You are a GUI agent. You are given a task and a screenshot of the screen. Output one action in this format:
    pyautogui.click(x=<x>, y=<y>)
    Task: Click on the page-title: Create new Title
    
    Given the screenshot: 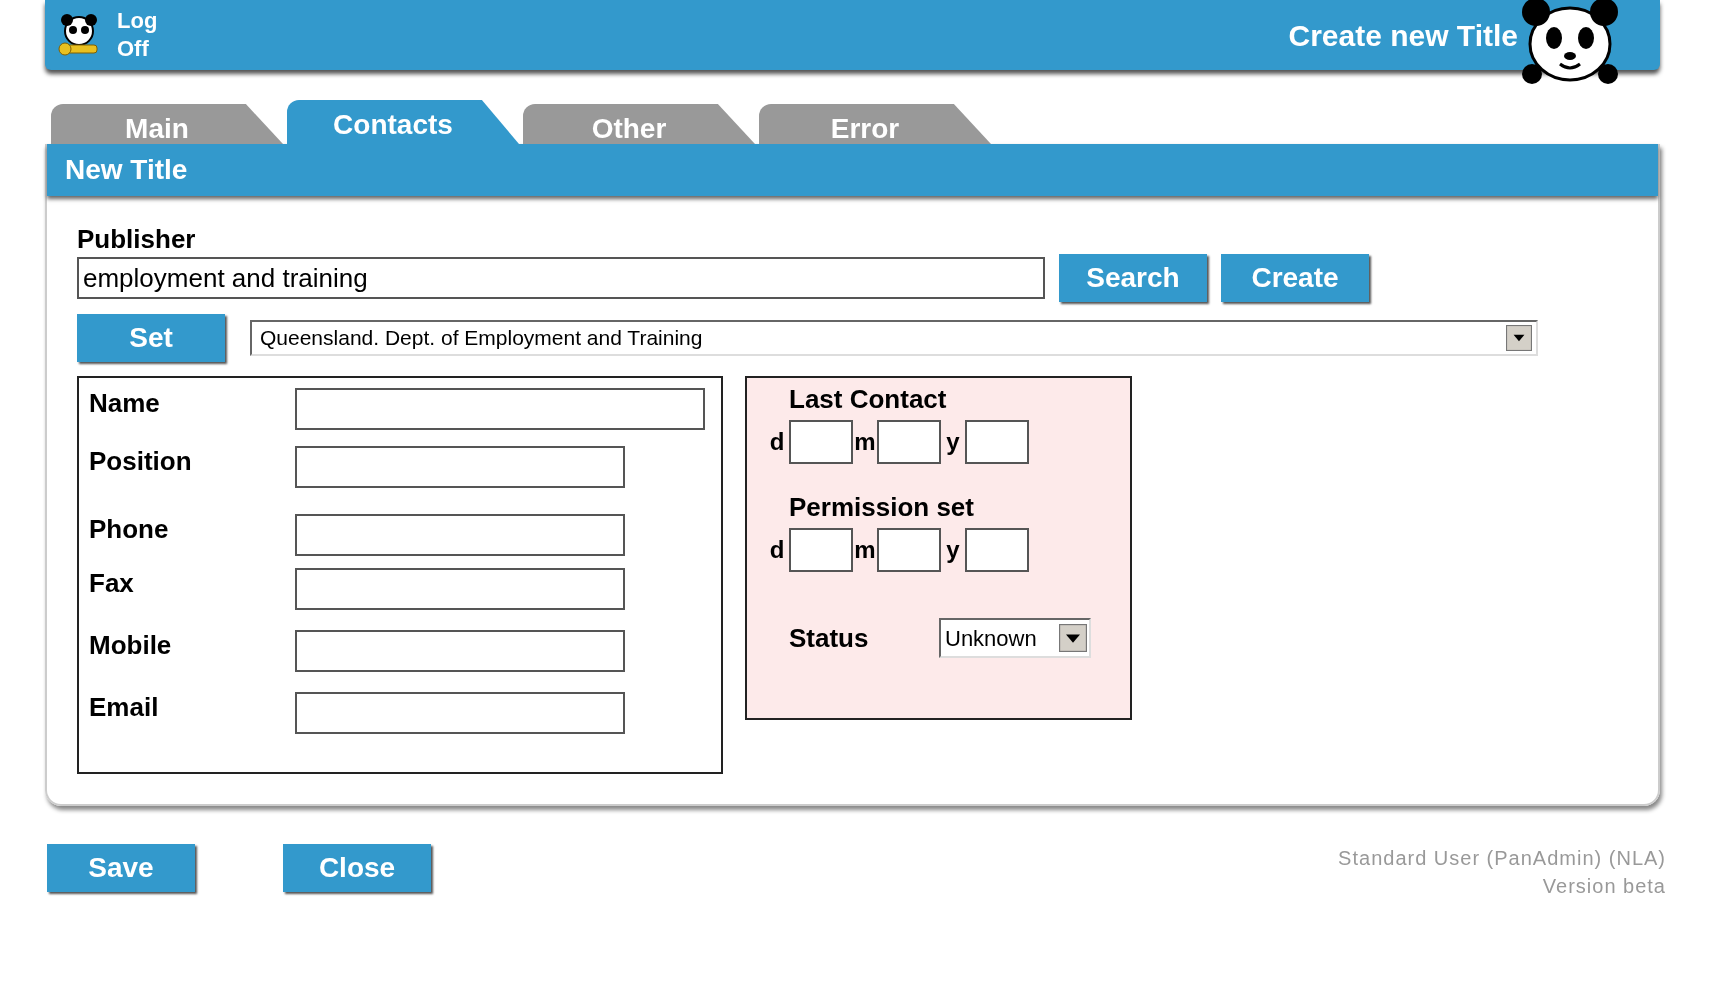 What is the action you would take?
    pyautogui.click(x=1403, y=35)
    